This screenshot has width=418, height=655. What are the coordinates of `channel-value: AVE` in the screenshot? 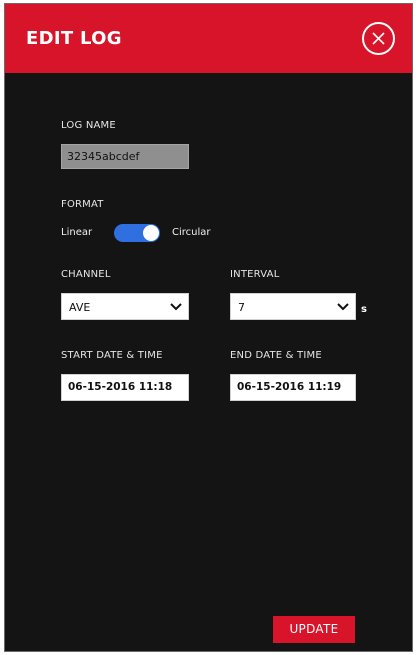 It's located at (80, 307).